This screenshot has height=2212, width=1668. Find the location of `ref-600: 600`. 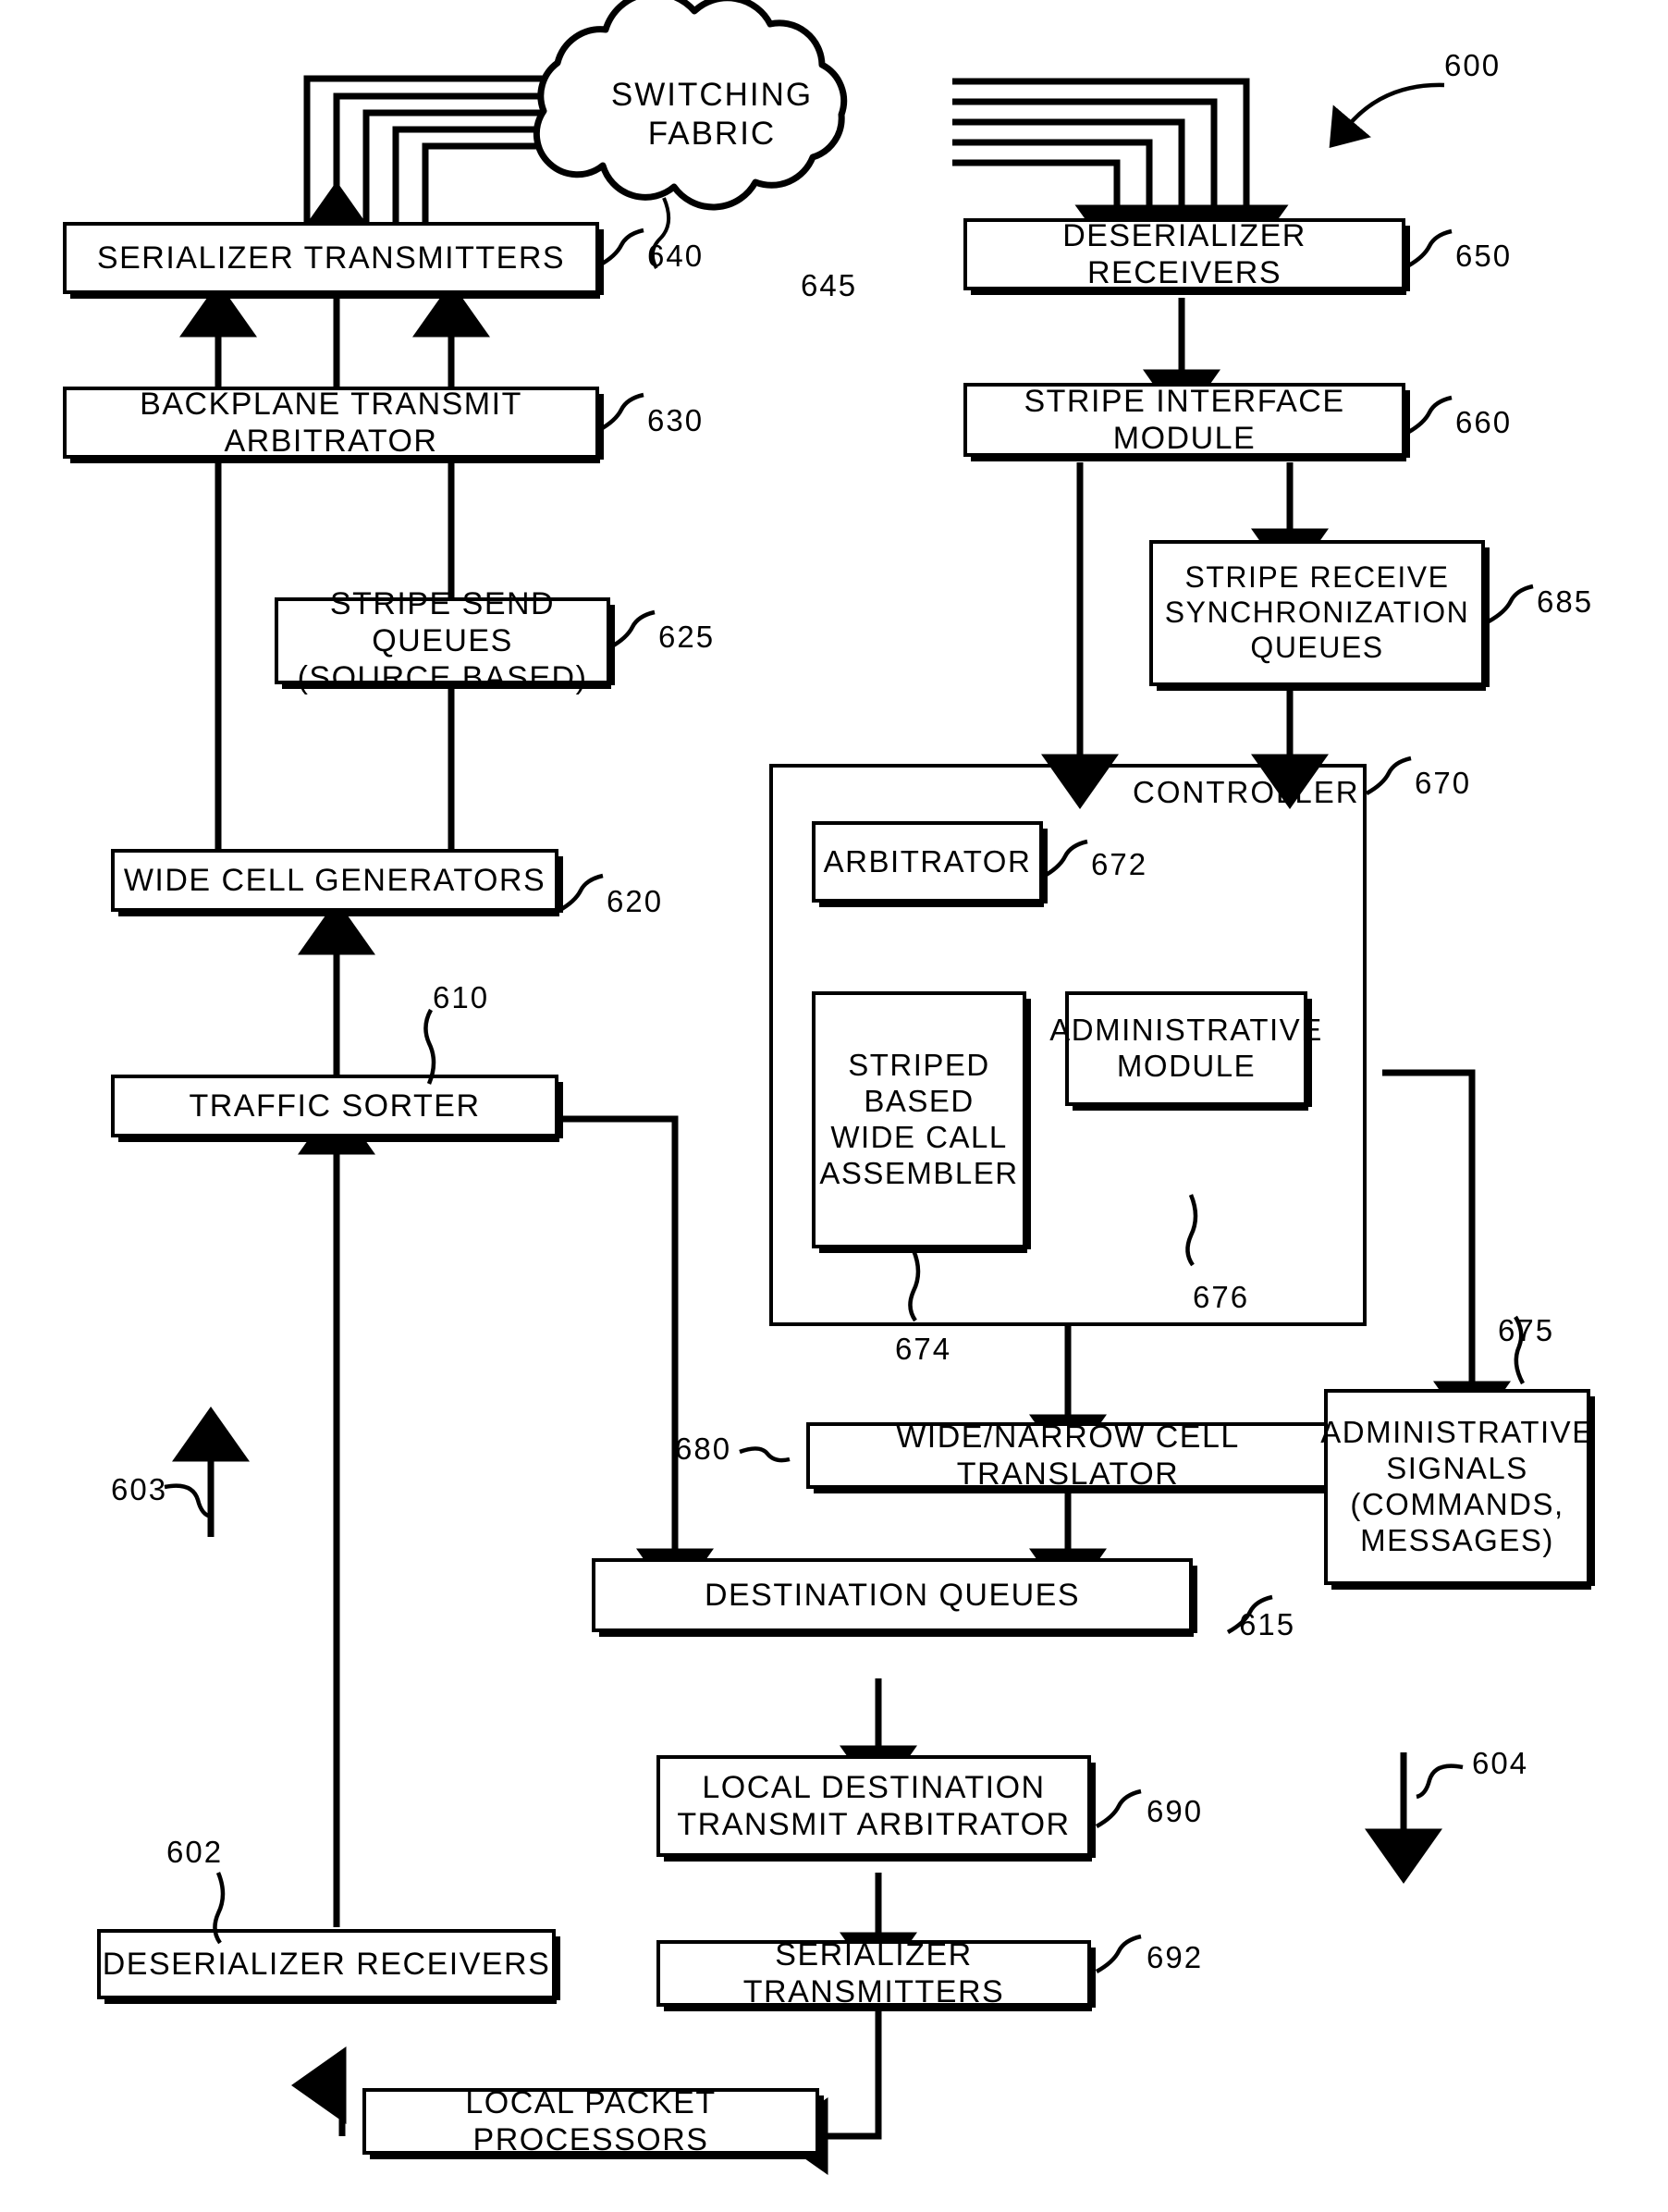

ref-600: 600 is located at coordinates (1473, 65).